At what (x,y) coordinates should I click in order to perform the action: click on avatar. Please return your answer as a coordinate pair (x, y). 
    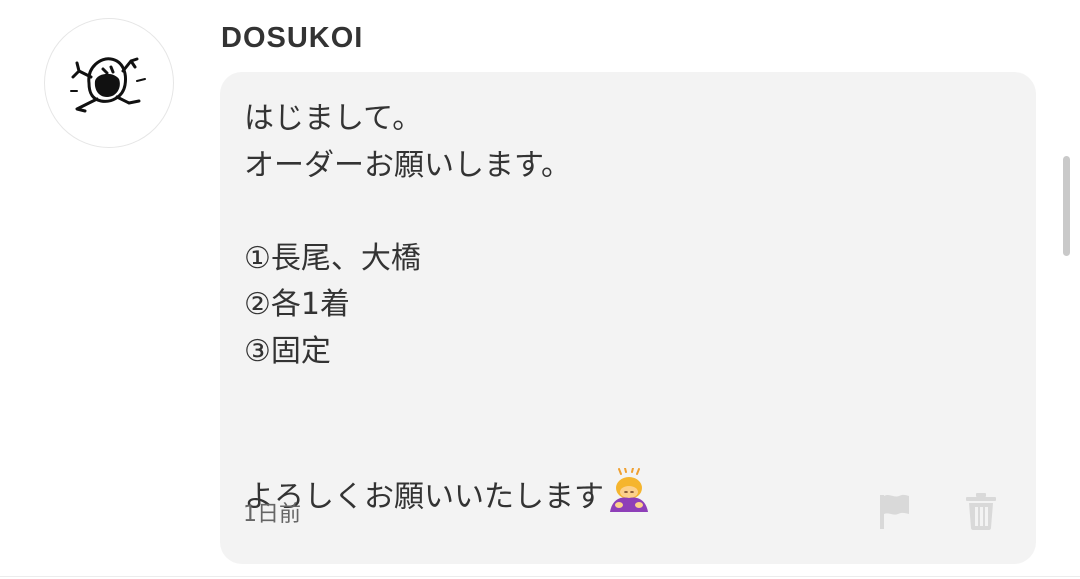
    Looking at the image, I should click on (109, 83).